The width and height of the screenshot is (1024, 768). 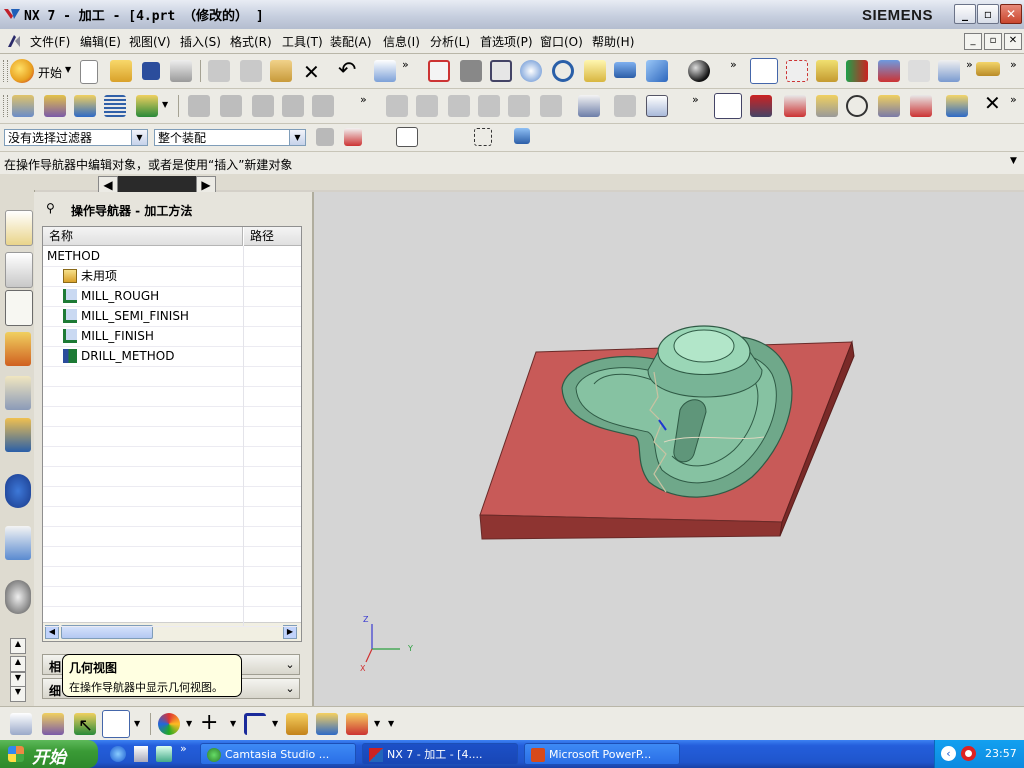 I want to click on column-header-path: 路径, so click(x=272, y=236).